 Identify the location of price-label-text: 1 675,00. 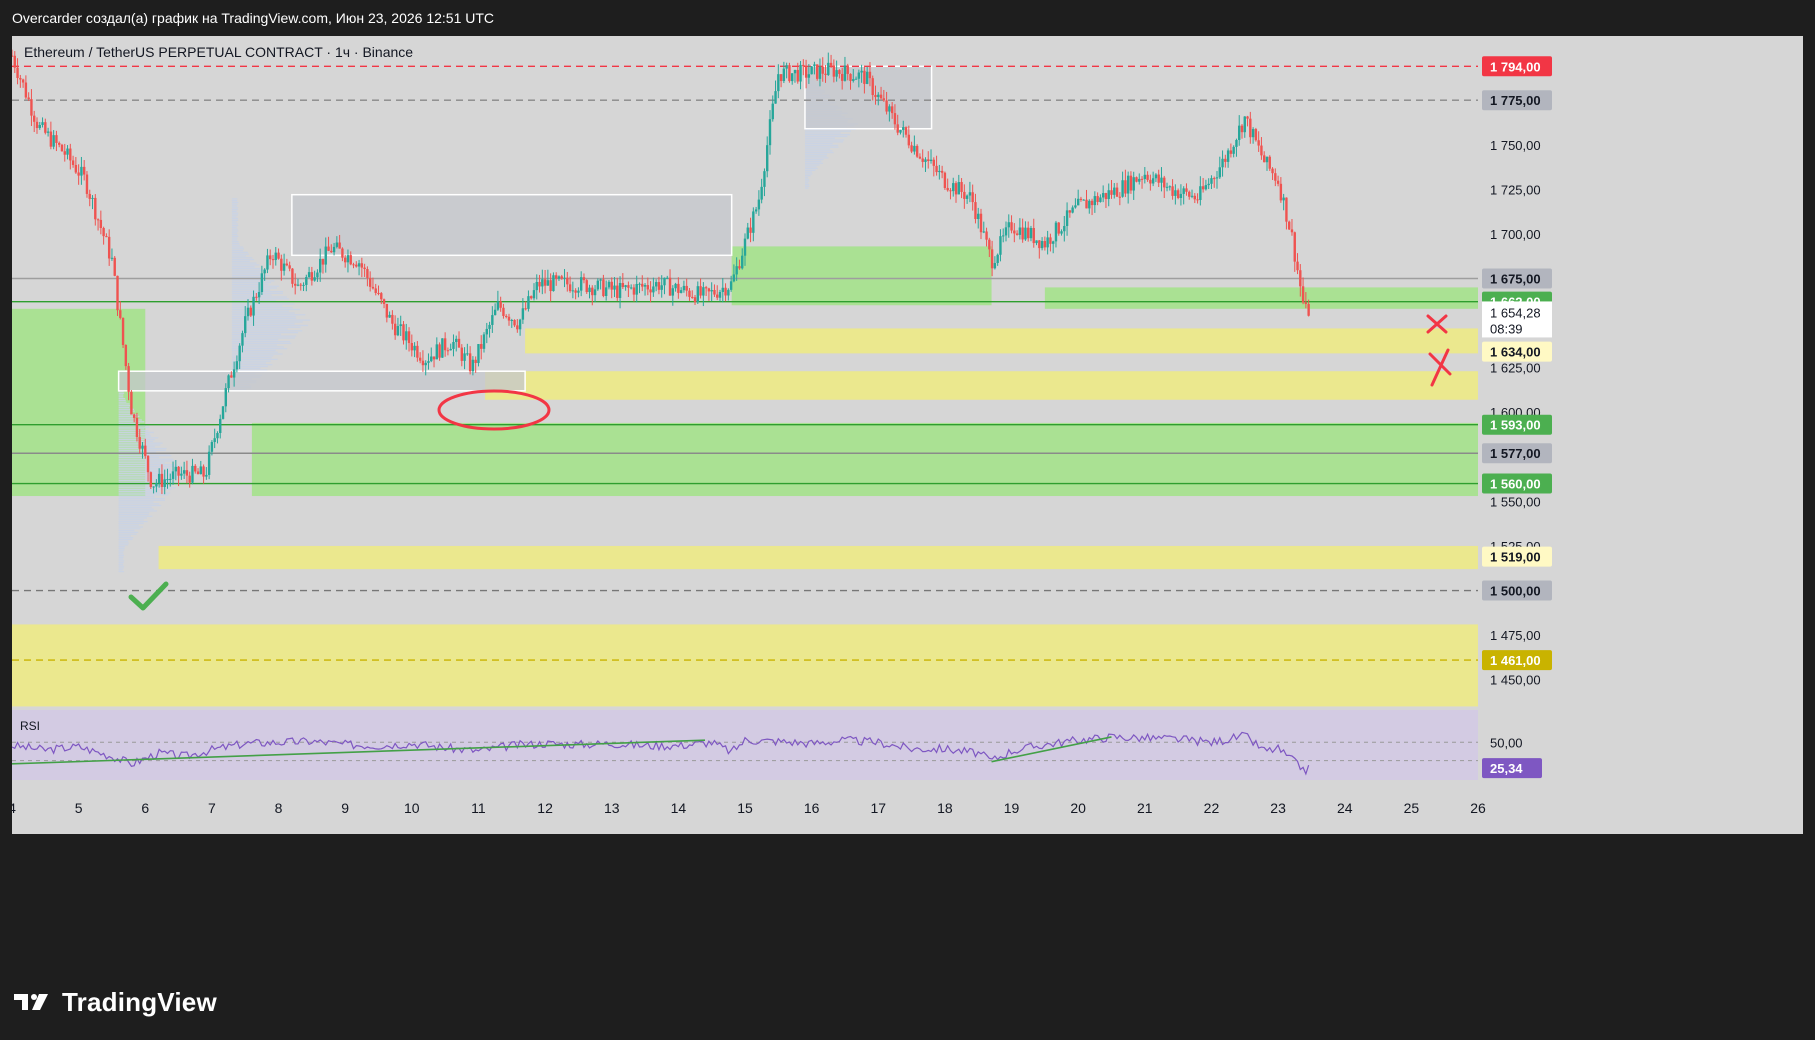
(1515, 278).